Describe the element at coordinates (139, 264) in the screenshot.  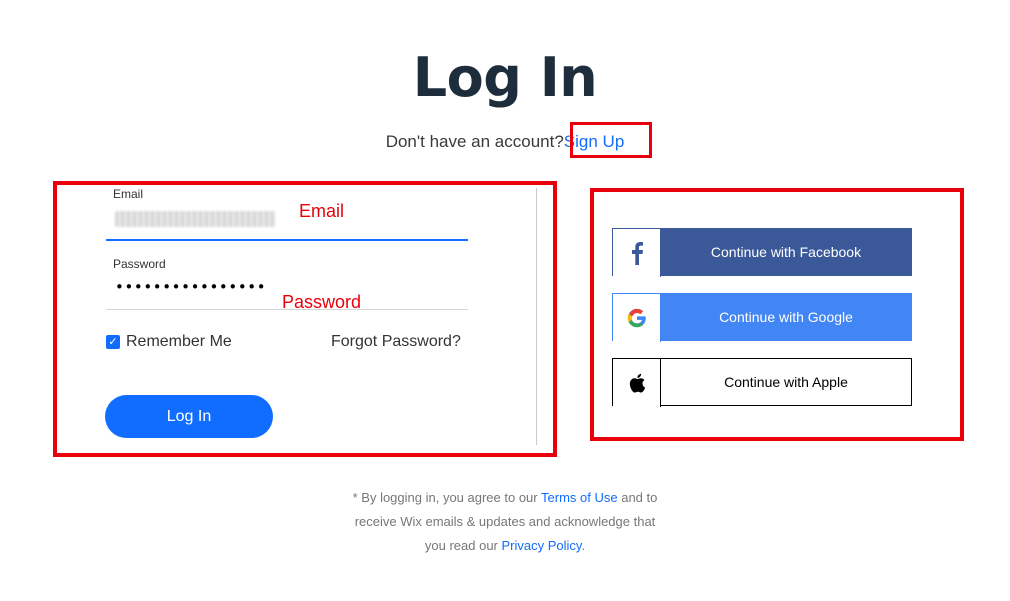
I see `password-label: Password` at that location.